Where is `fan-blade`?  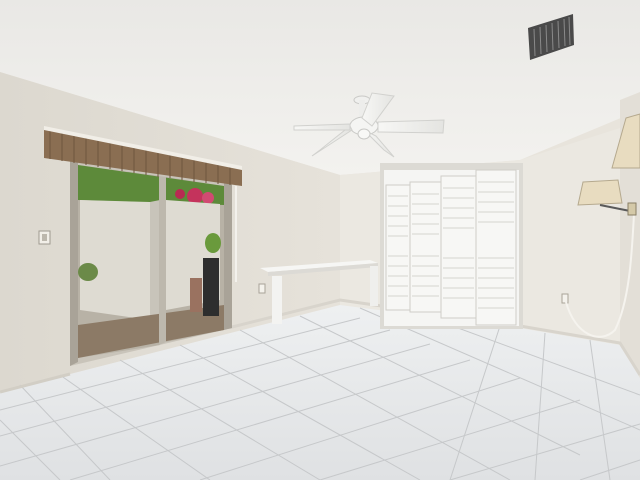
fan-blade is located at coordinates (411, 126).